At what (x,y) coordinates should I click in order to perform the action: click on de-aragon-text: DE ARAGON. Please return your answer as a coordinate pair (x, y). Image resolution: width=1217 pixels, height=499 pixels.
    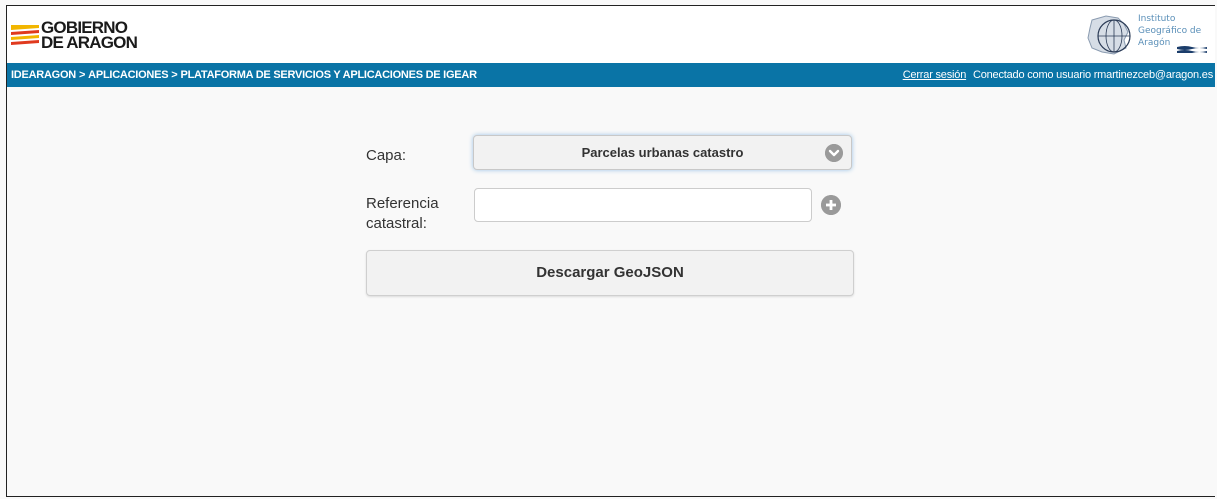
    Looking at the image, I should click on (89, 42).